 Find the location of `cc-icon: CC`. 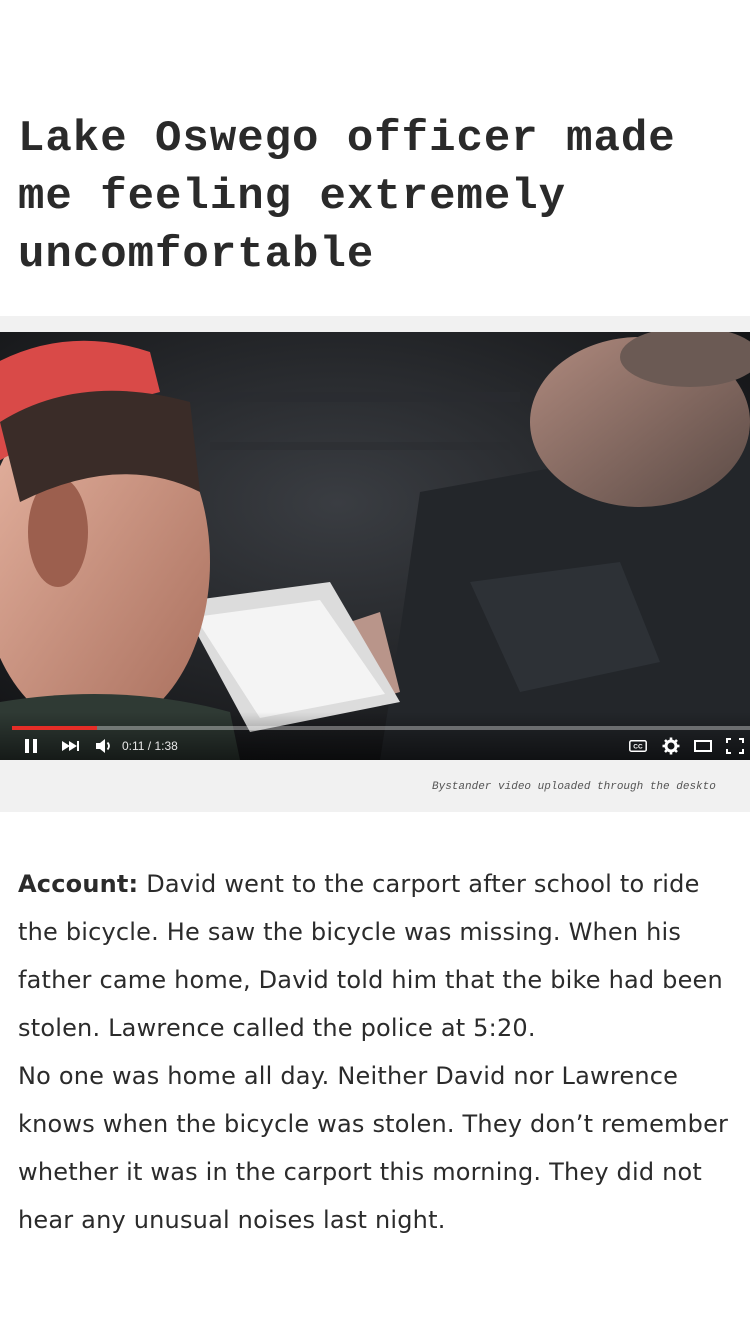

cc-icon: CC is located at coordinates (638, 746).